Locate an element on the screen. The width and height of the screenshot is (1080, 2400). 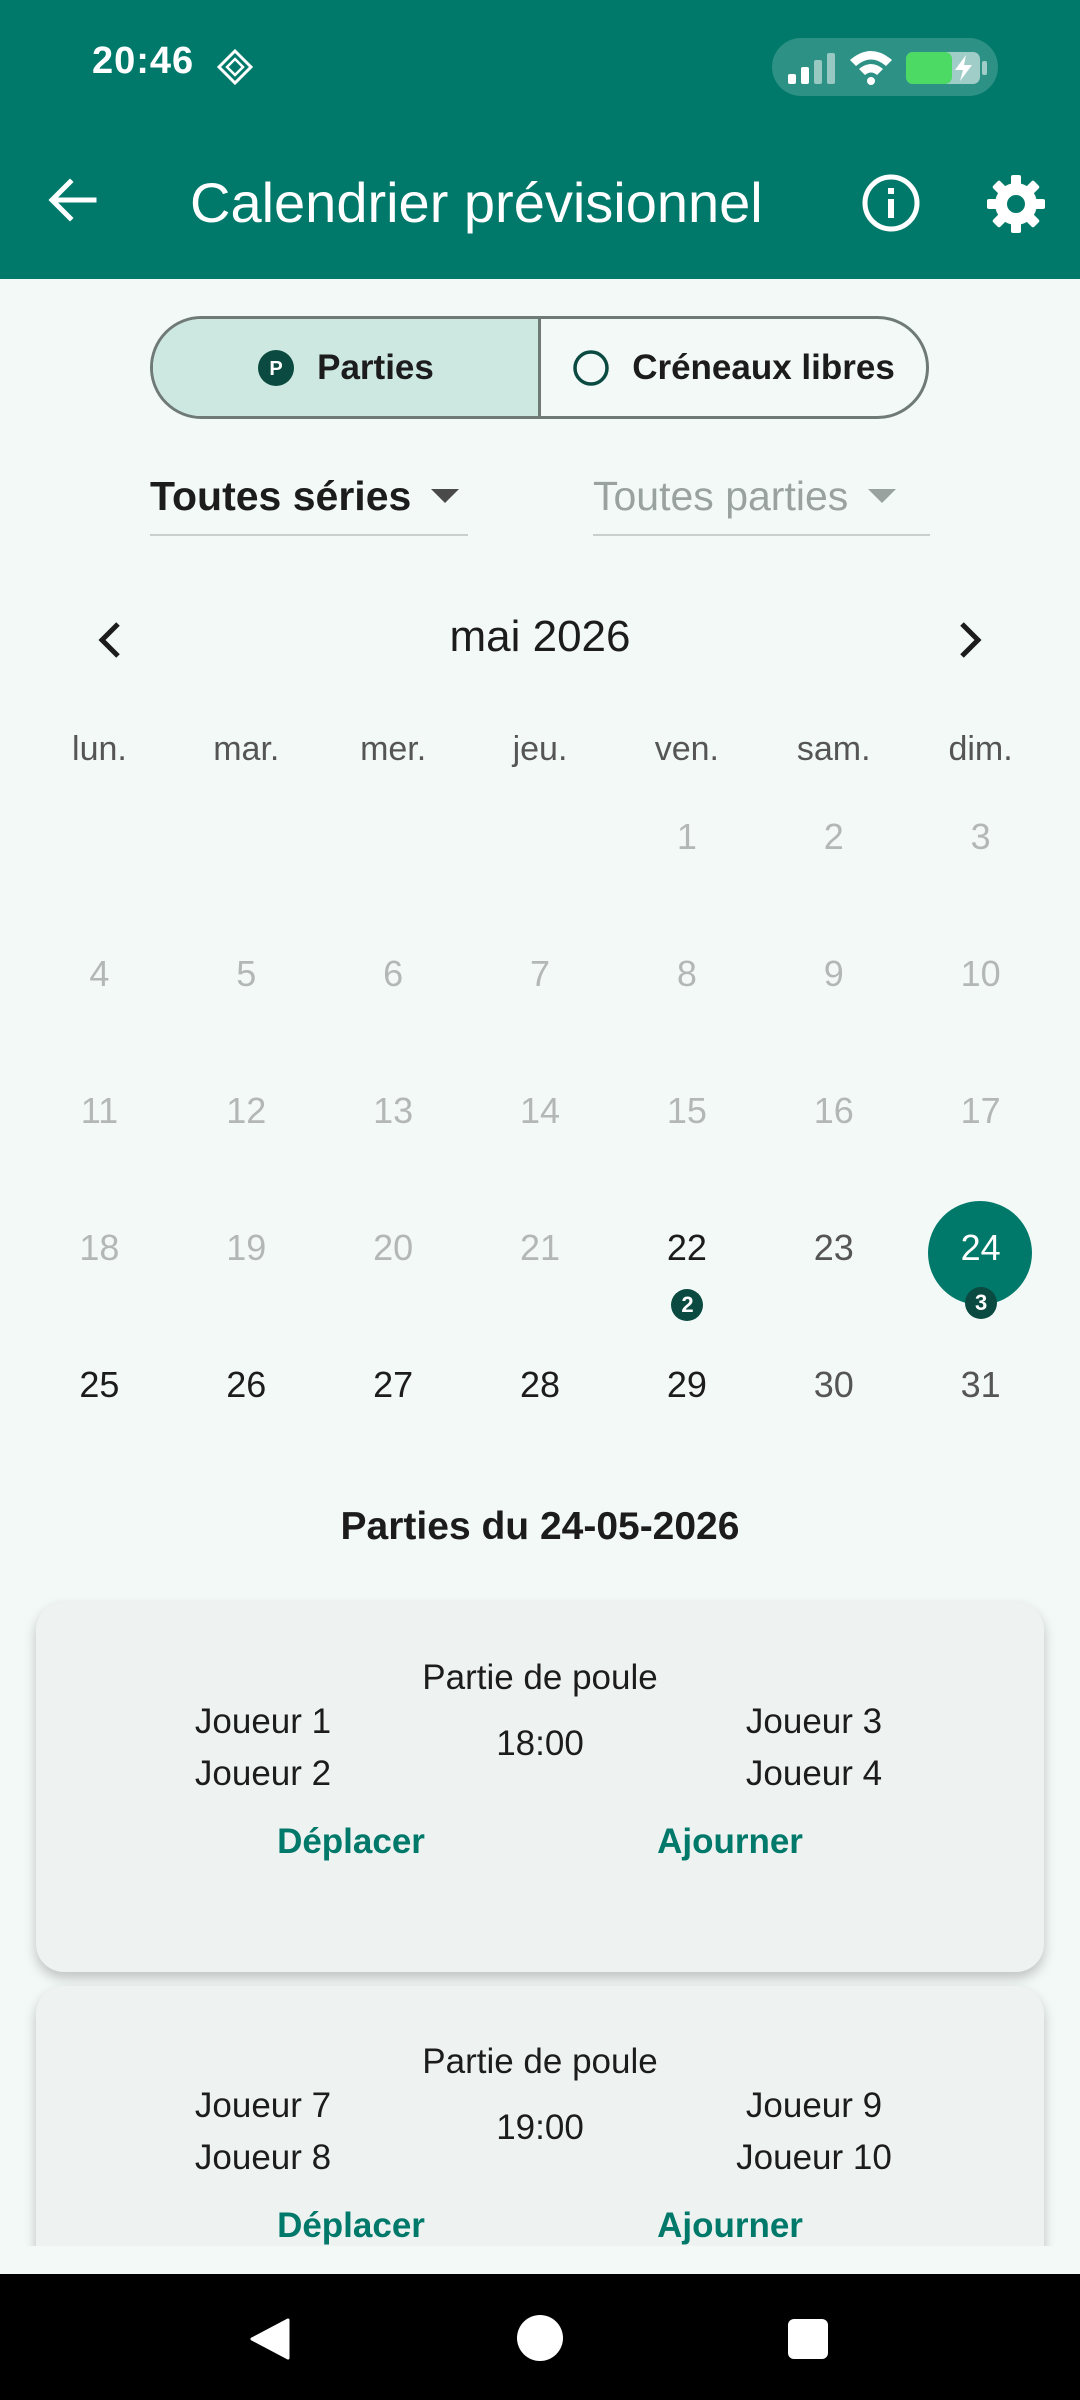
calendar-day: 14 is located at coordinates (540, 1132).